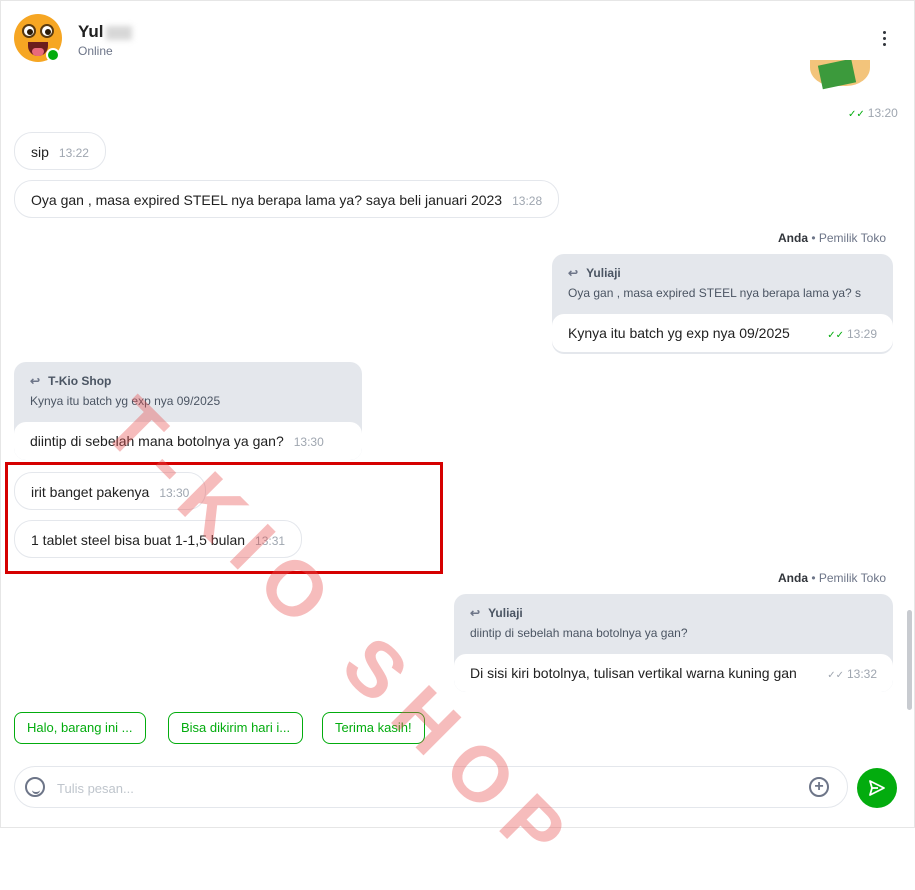 The height and width of the screenshot is (890, 915). I want to click on reply-text: diintip di sebelah mana botolnya ya gan?, so click(579, 633).